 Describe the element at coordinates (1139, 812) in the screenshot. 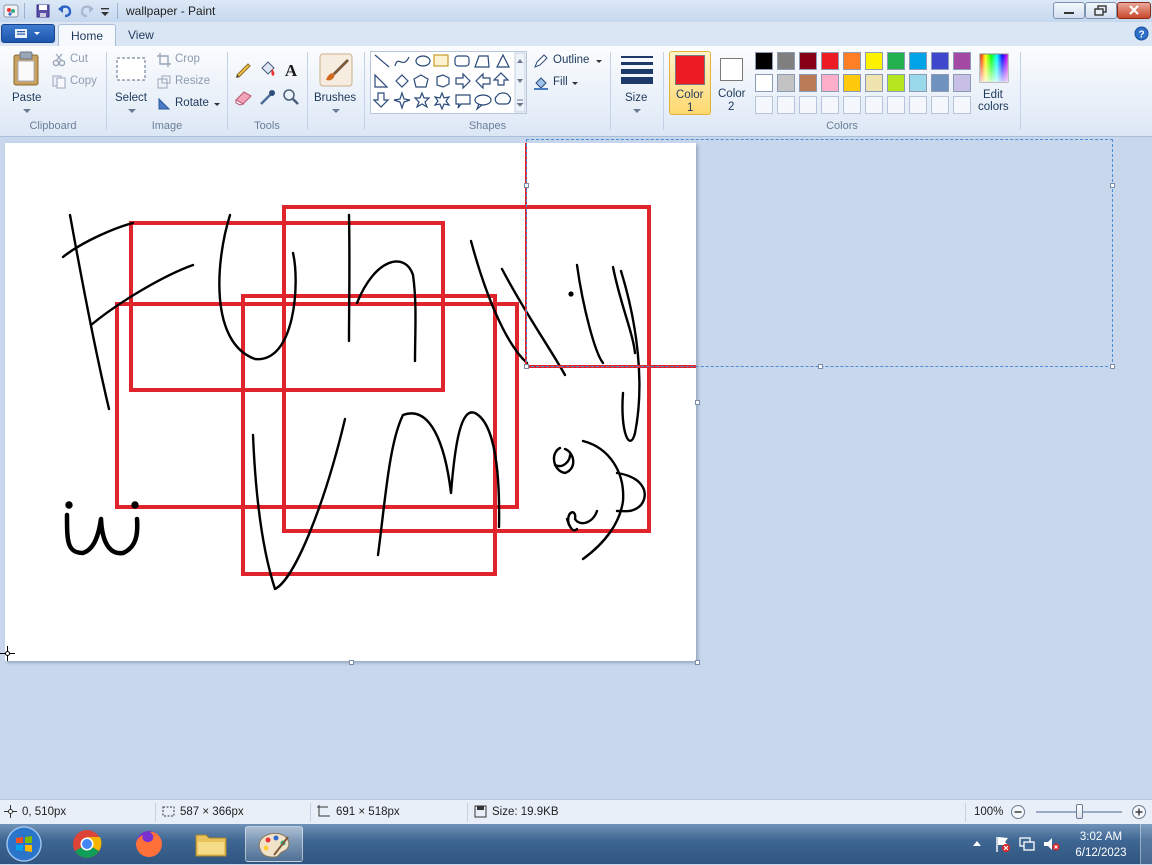

I see `zoom-in-icon` at that location.